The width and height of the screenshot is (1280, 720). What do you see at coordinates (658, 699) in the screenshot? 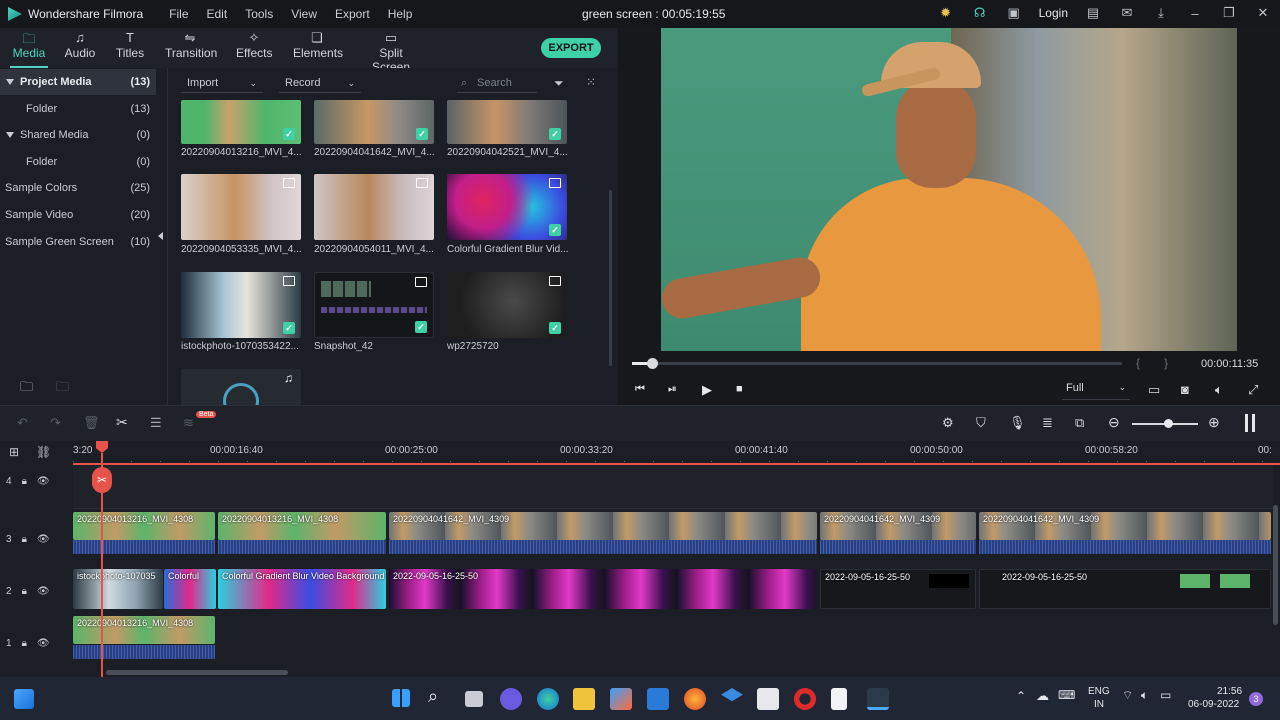
I see `mail-icon` at bounding box center [658, 699].